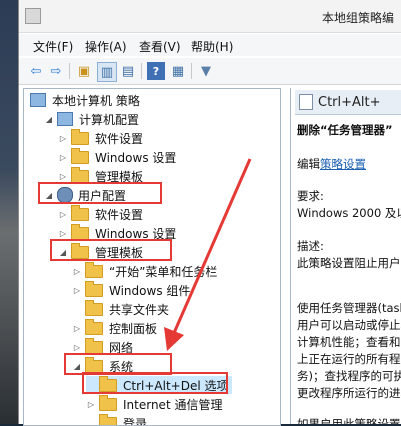  What do you see at coordinates (210, 16) in the screenshot?
I see `title-bar: 本地组策略编` at bounding box center [210, 16].